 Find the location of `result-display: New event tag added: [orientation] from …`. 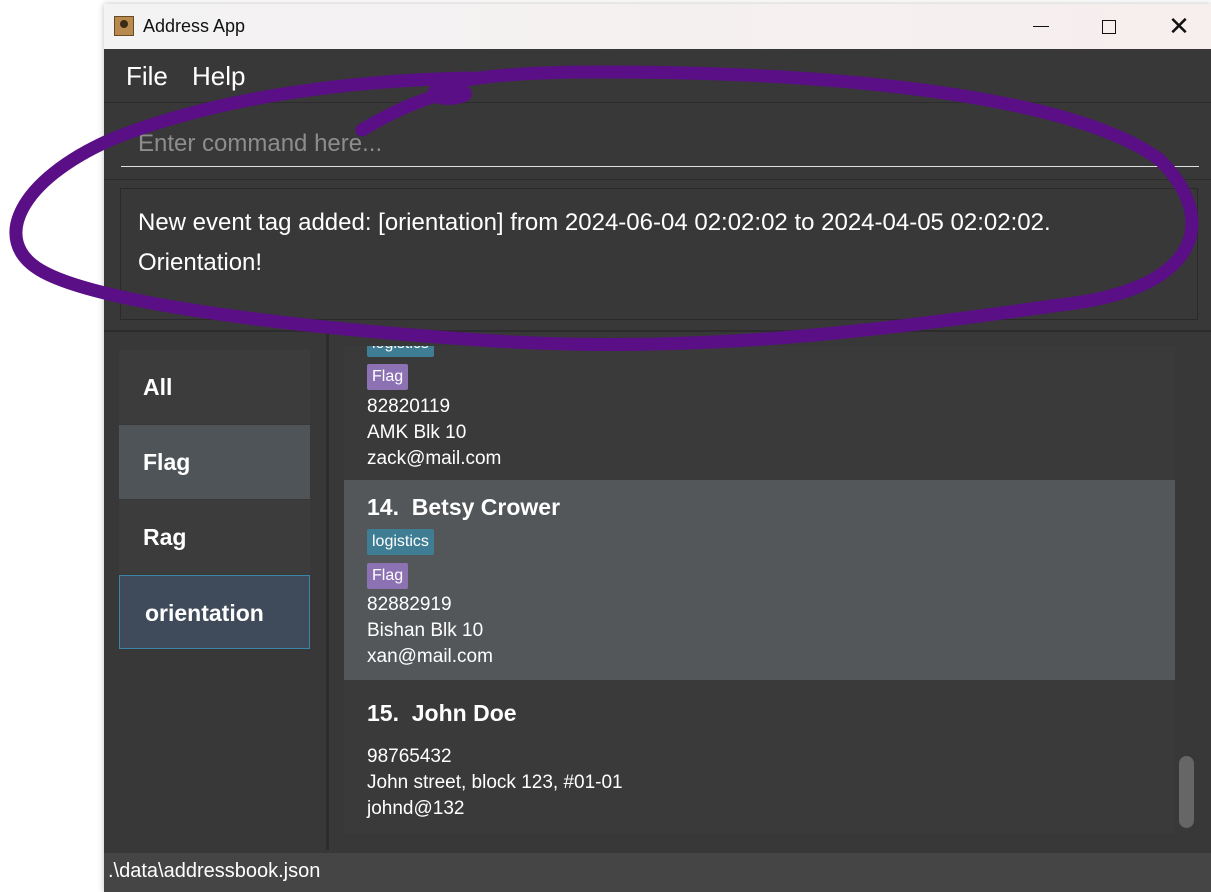

result-display: New event tag added: [orientation] from … is located at coordinates (659, 254).